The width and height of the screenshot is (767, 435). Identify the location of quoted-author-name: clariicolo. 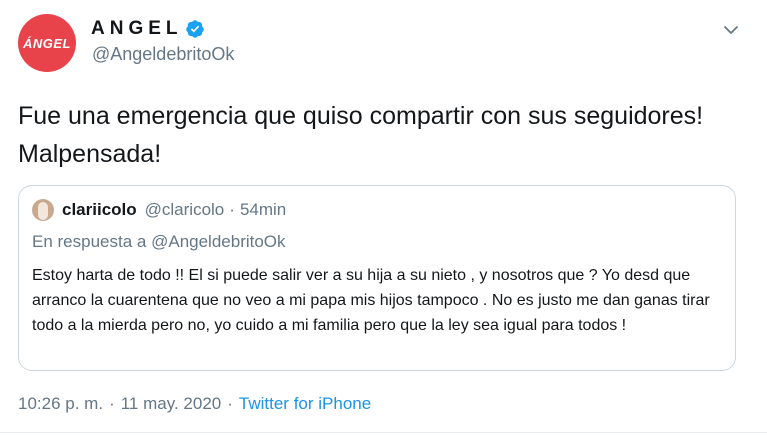
(99, 210).